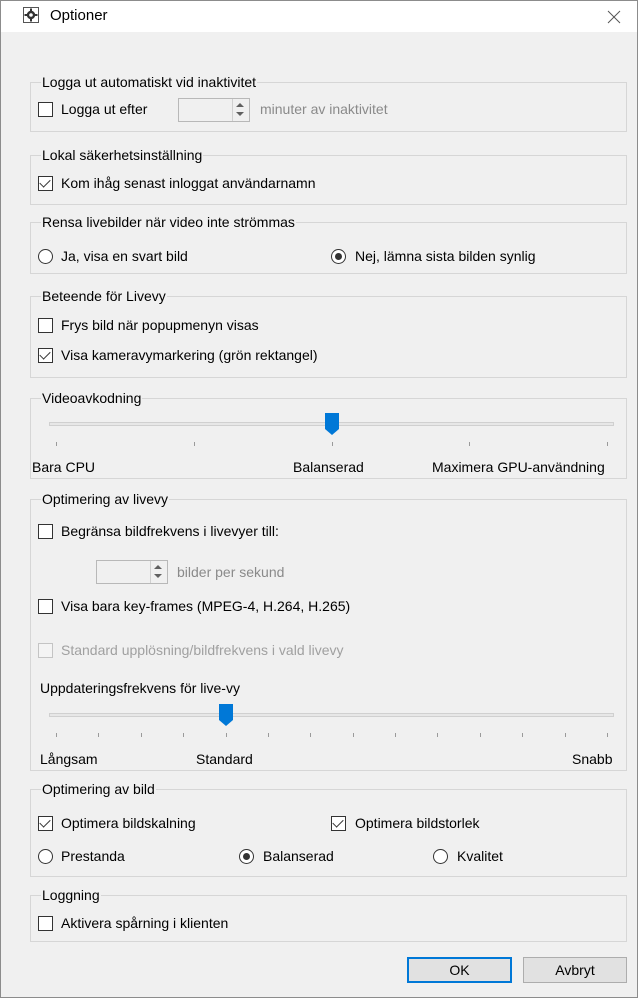 The width and height of the screenshot is (638, 998). Describe the element at coordinates (189, 355) in the screenshot. I see `camera-marker-label: Visa kameravymarkering (grön rektangel)` at that location.